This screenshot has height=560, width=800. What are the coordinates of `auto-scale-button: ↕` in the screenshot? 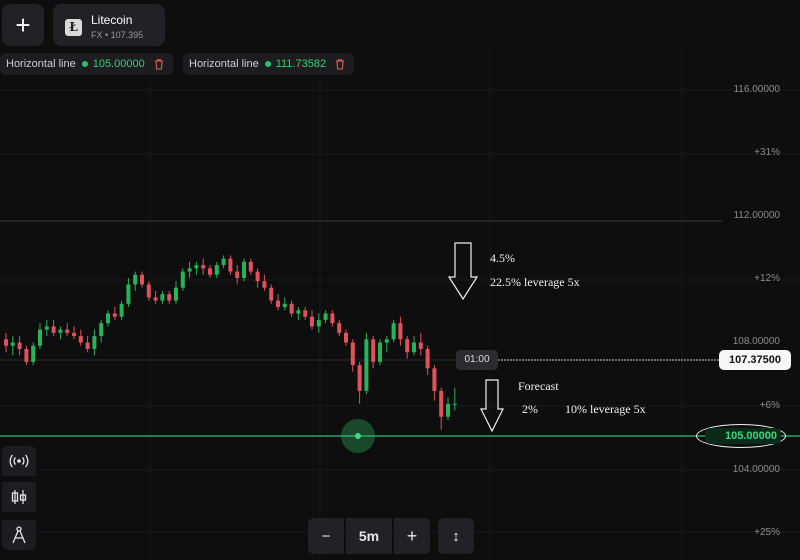 It's located at (456, 536).